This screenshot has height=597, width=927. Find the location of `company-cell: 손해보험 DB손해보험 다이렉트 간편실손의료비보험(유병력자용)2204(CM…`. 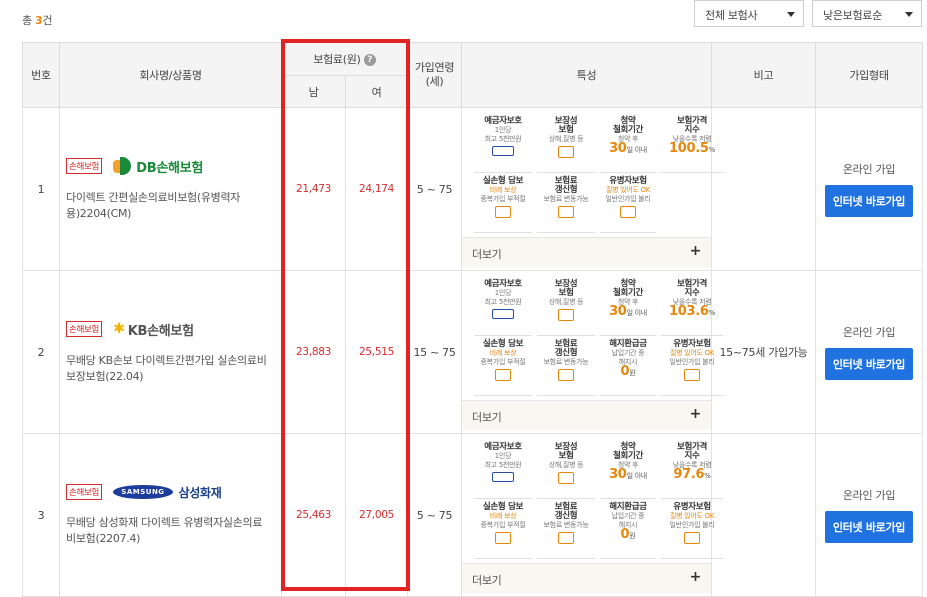

company-cell: 손해보험 DB손해보험 다이렉트 간편실손의료비보험(유병력자용)2204(CM… is located at coordinates (170, 189).